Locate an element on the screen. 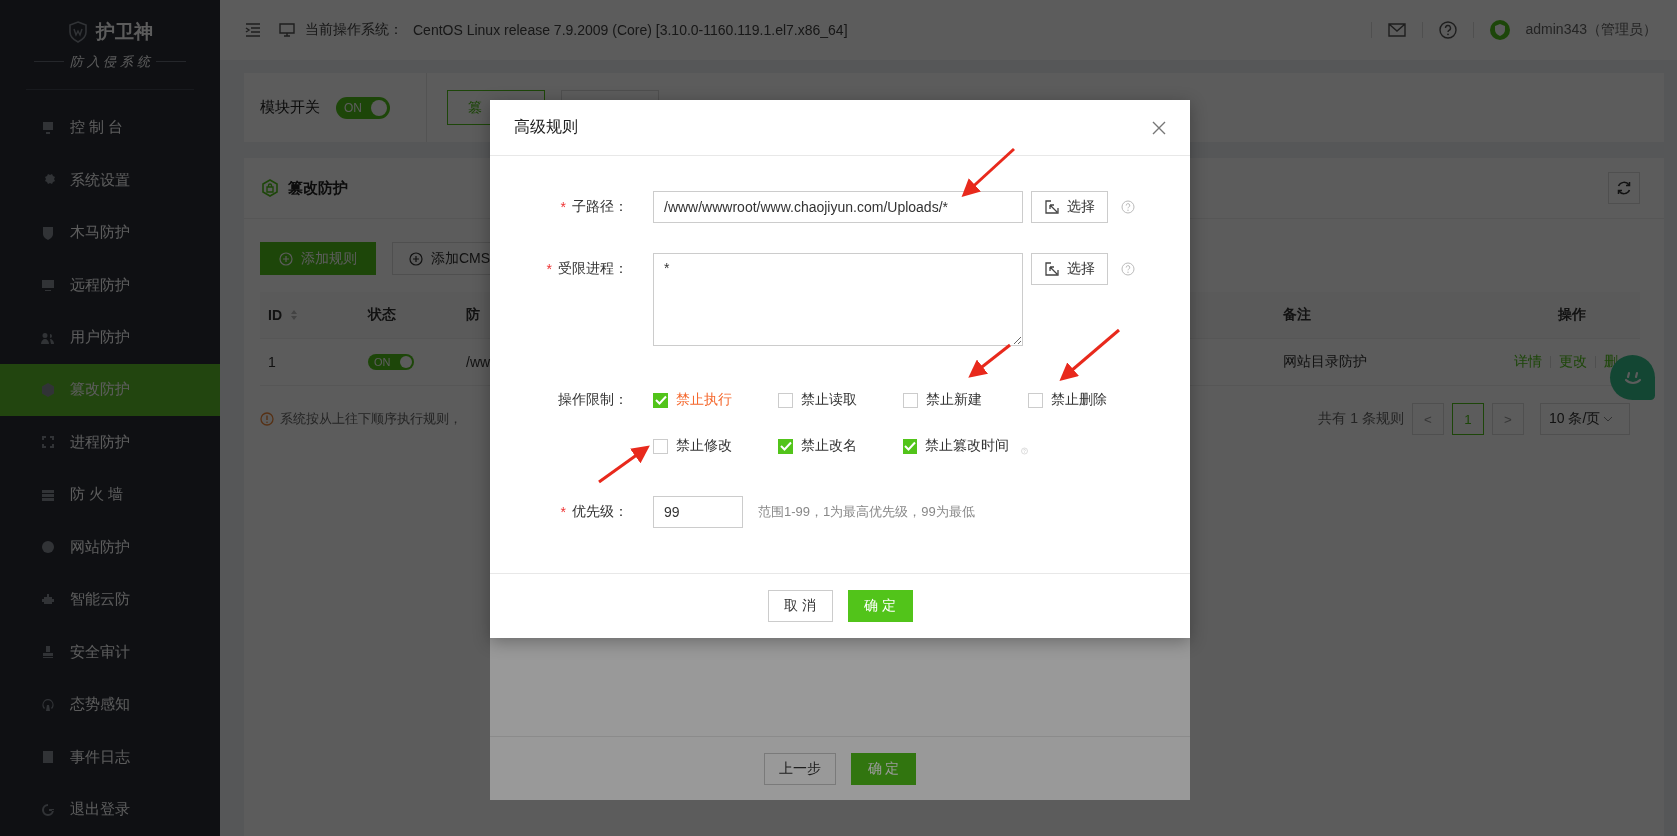 This screenshot has width=1677, height=836. field-label: 受限进程： is located at coordinates (593, 269).